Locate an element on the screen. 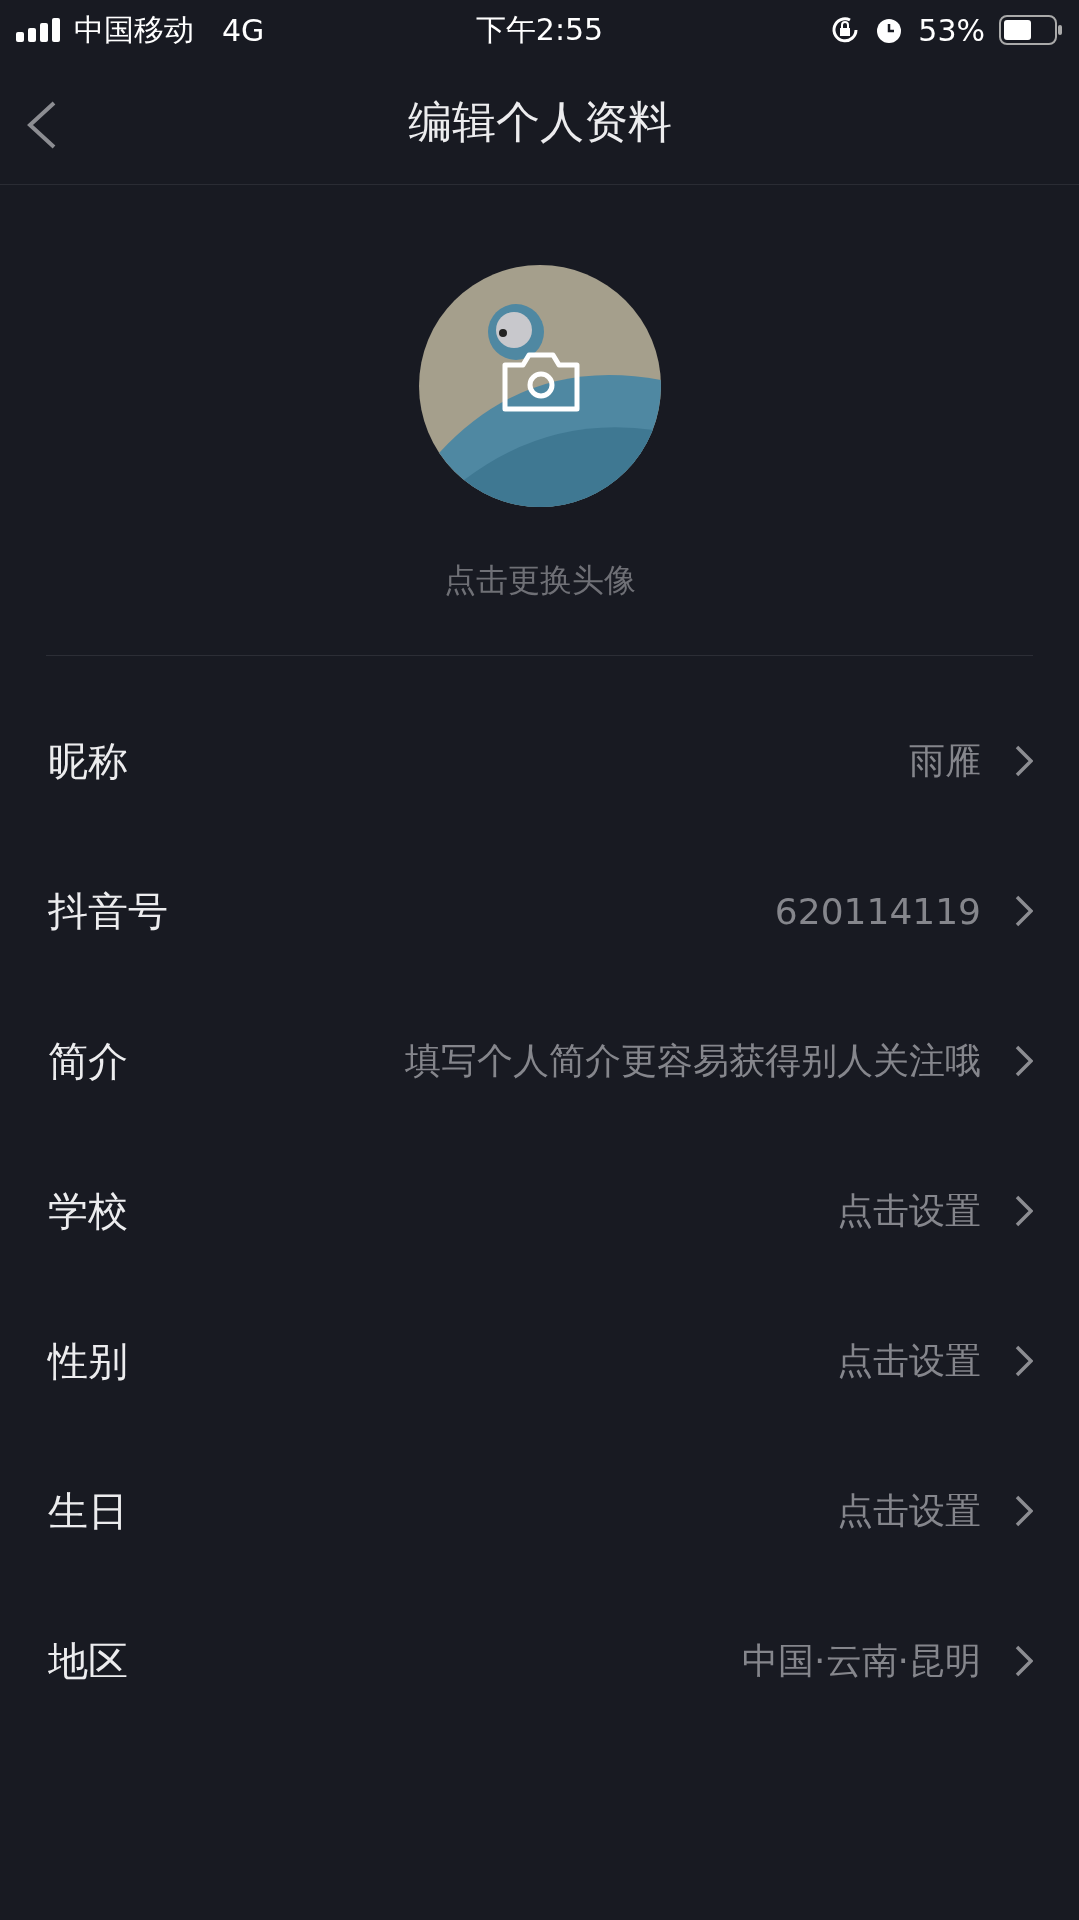 The width and height of the screenshot is (1079, 1920). battery-icon is located at coordinates (1031, 30).